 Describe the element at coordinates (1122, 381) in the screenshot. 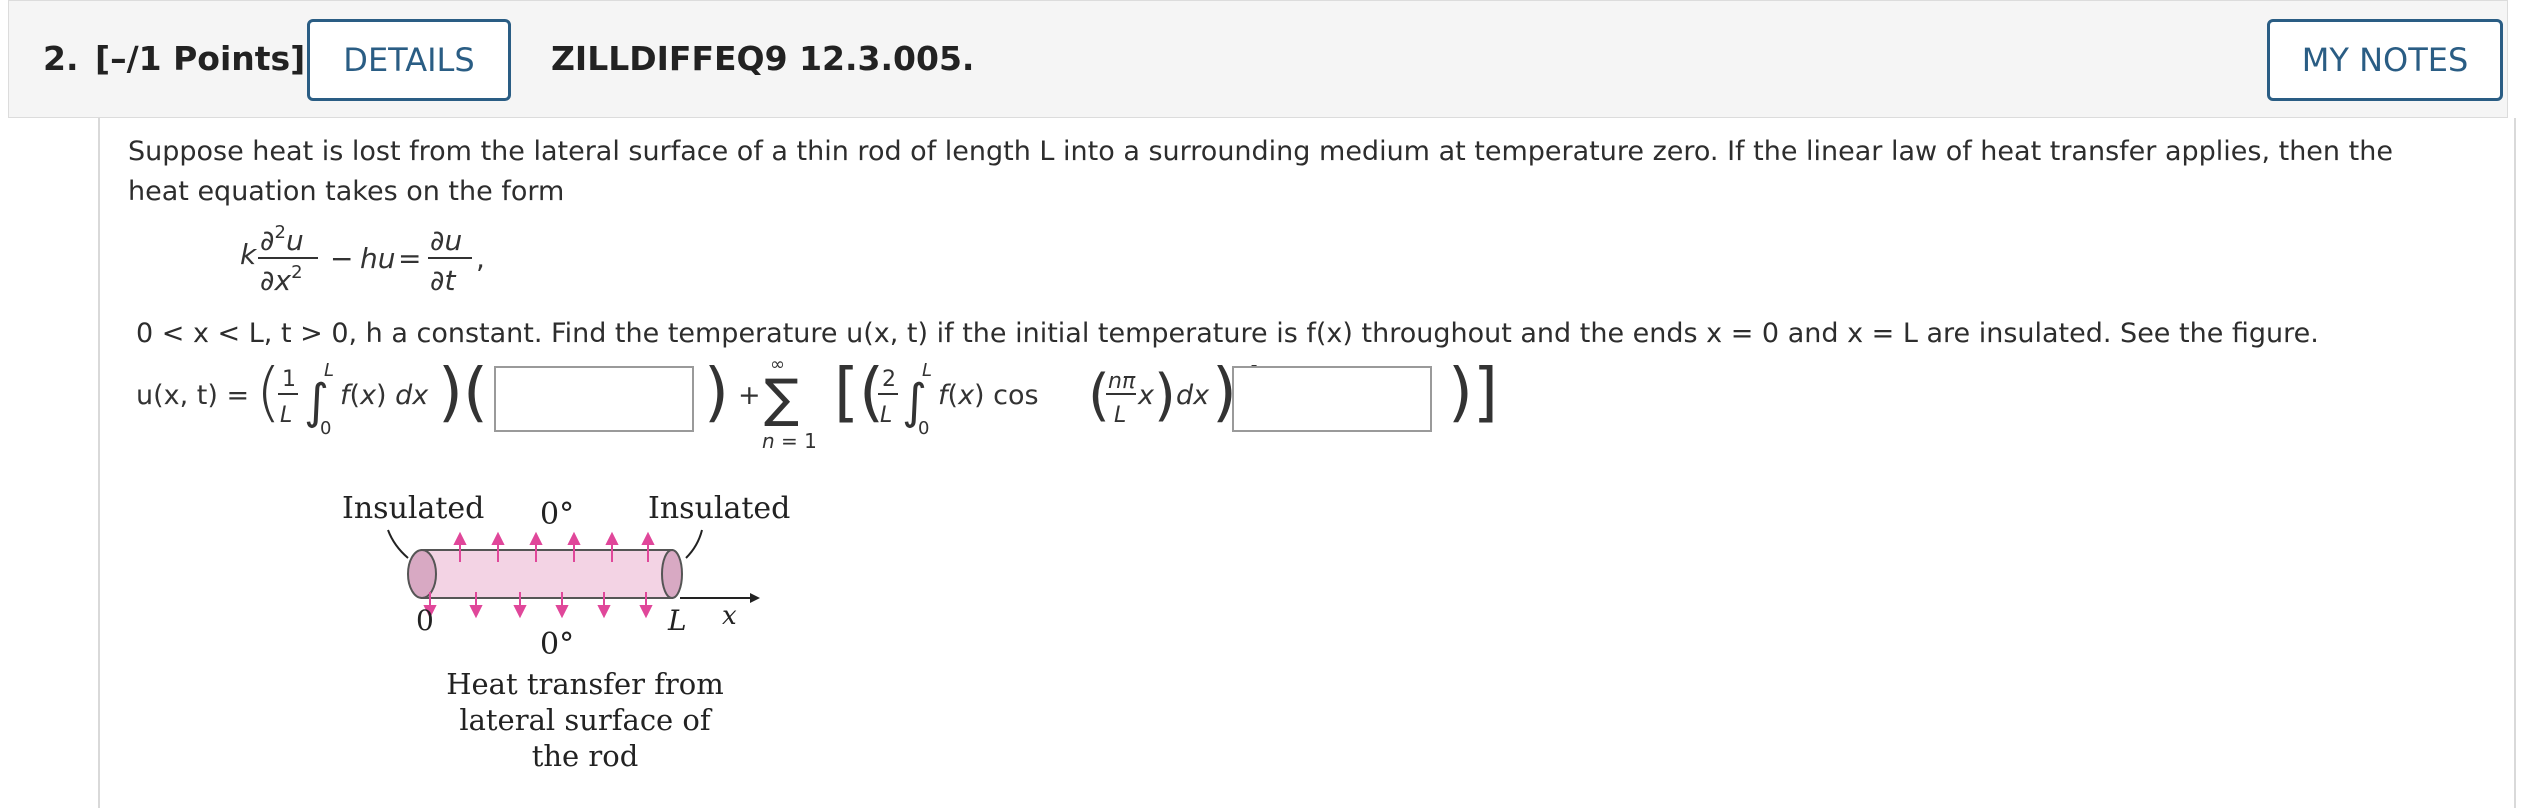

I see `svg-text: nπ` at that location.